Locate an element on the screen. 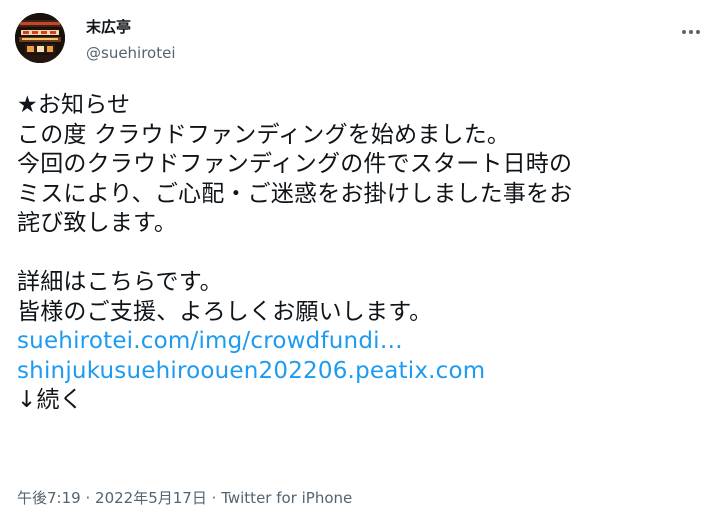  tweet-date: 2022年5月17日 is located at coordinates (151, 498).